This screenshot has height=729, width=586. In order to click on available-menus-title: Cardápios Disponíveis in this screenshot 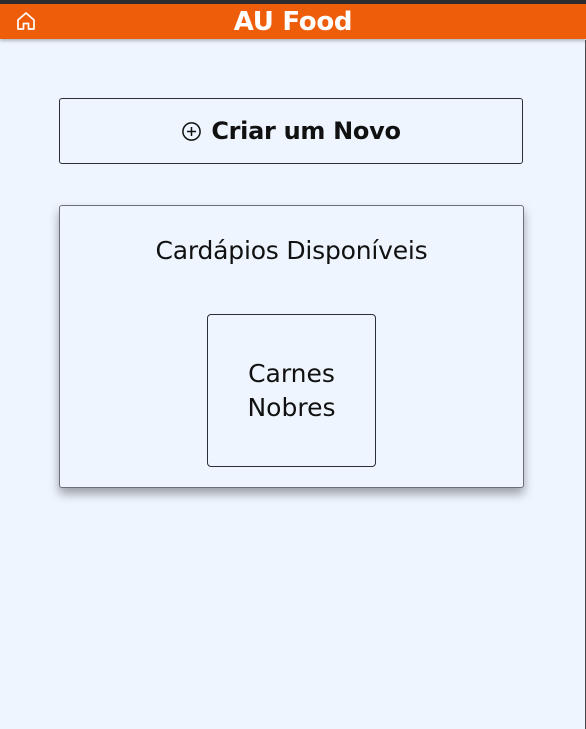, I will do `click(291, 250)`.